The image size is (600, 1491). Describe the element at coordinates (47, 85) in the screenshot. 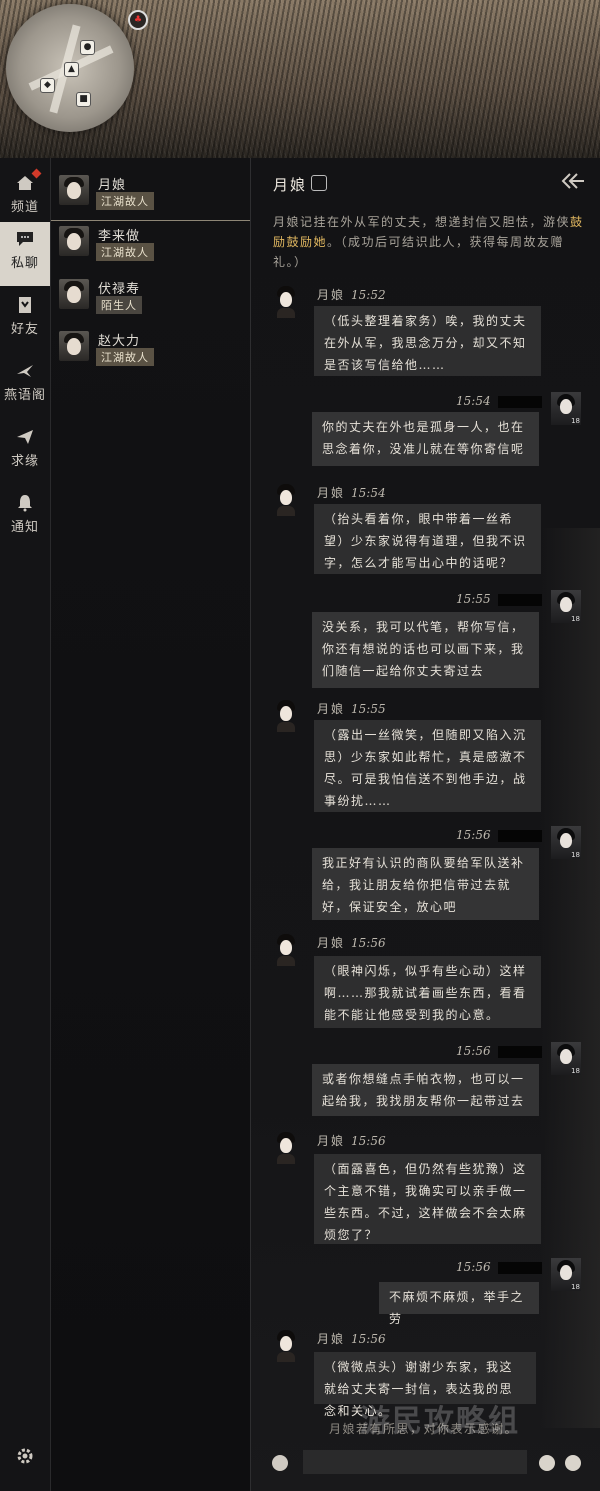

I see `map-poi-icon: ◆` at that location.